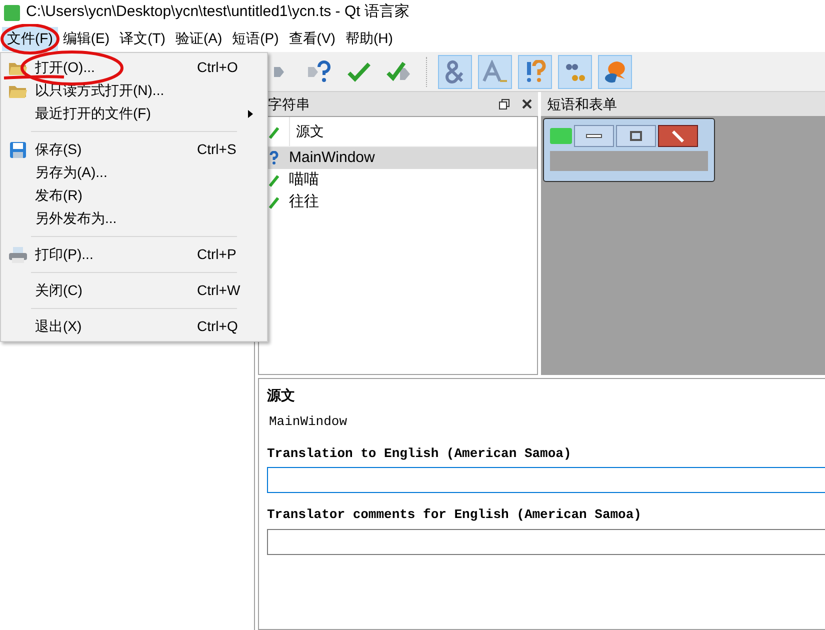  What do you see at coordinates (218, 67) in the screenshot?
I see `shortcut-label: Ctrl+O` at bounding box center [218, 67].